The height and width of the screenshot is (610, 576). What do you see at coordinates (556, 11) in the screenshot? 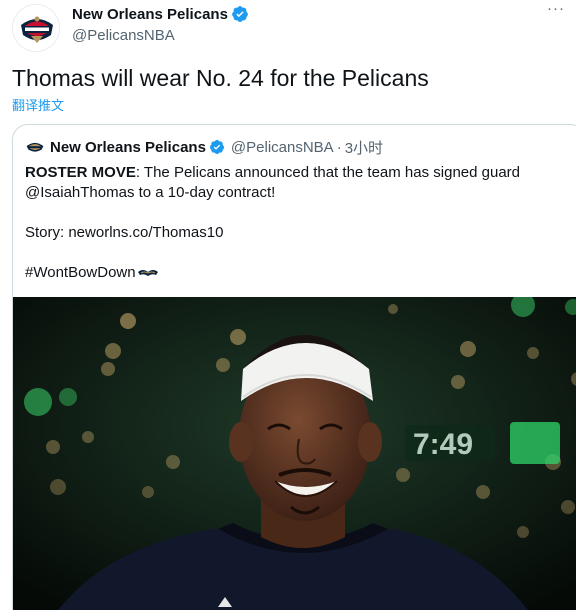
I see `more-options-icon: ···` at bounding box center [556, 11].